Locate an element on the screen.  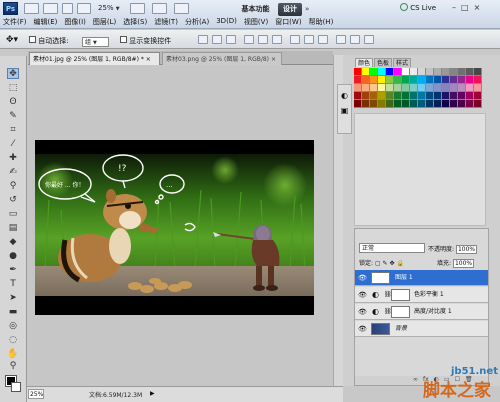
lock-move-icon: ✥ is located at coordinates (392, 263).